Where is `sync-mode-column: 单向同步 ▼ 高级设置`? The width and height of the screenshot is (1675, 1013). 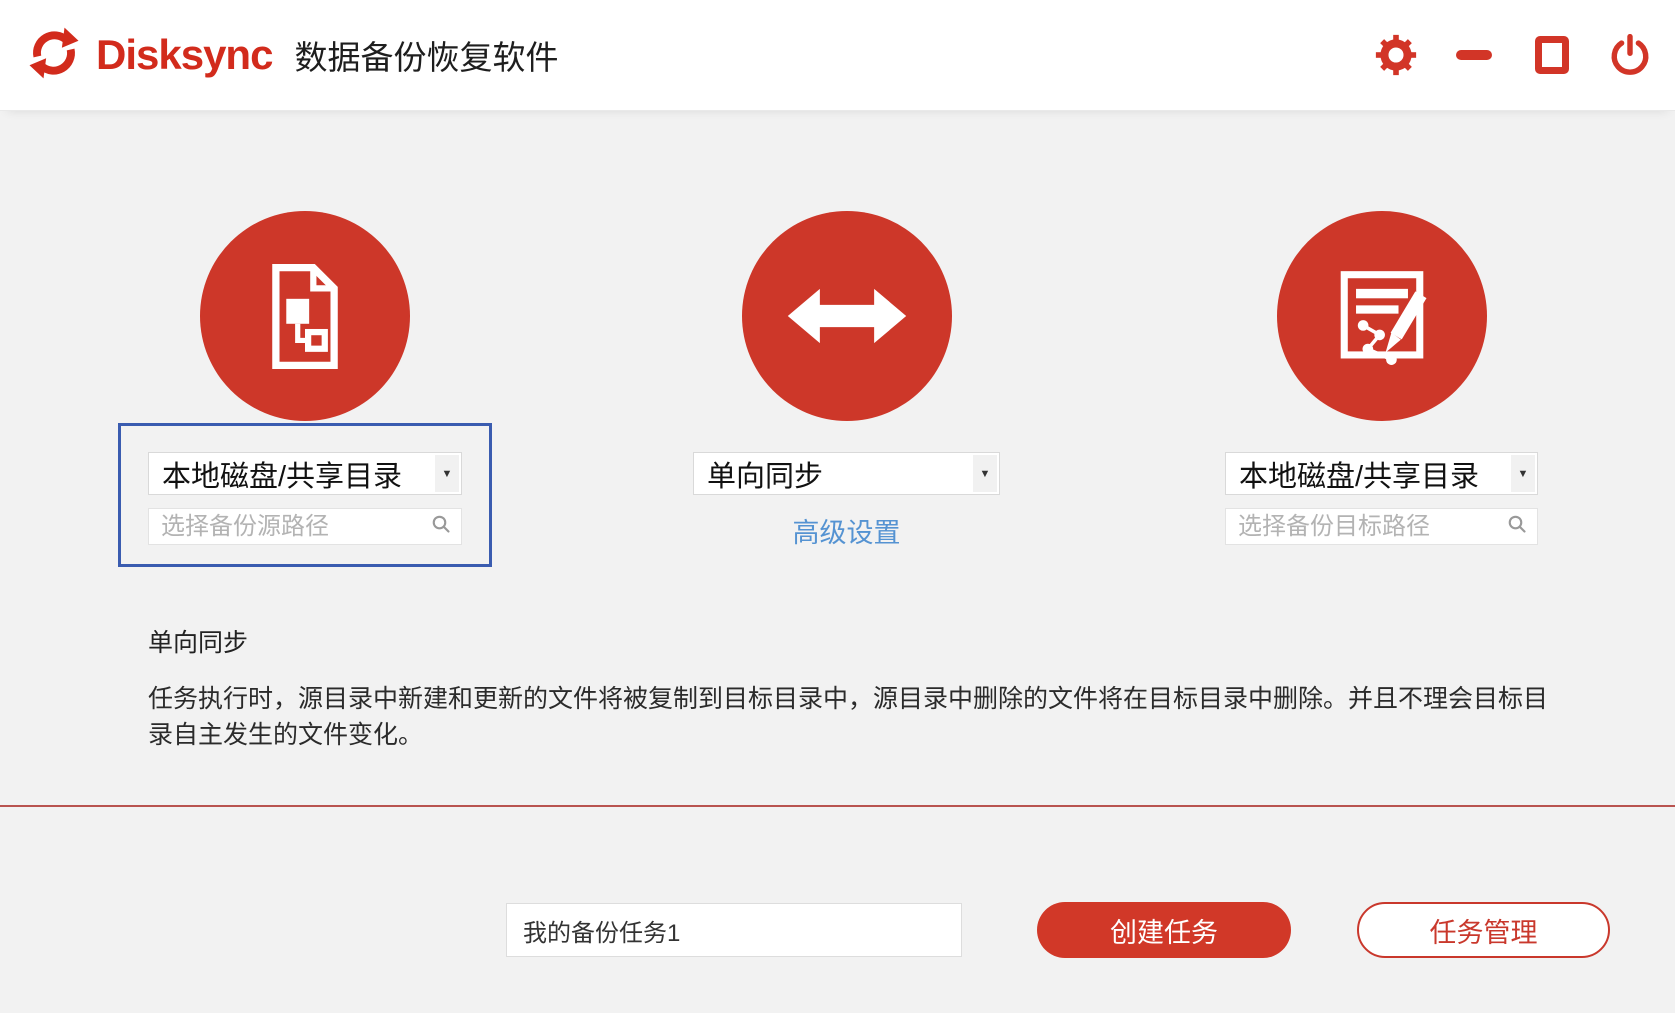
sync-mode-column: 单向同步 ▼ 高级设置 is located at coordinates (846, 391).